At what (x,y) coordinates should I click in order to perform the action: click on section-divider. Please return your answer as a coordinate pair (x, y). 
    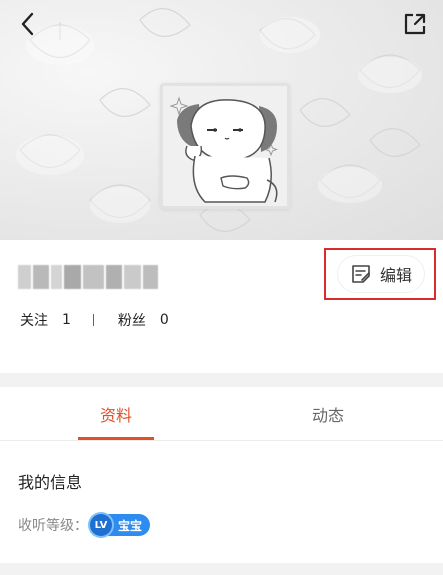
    Looking at the image, I should click on (221, 380).